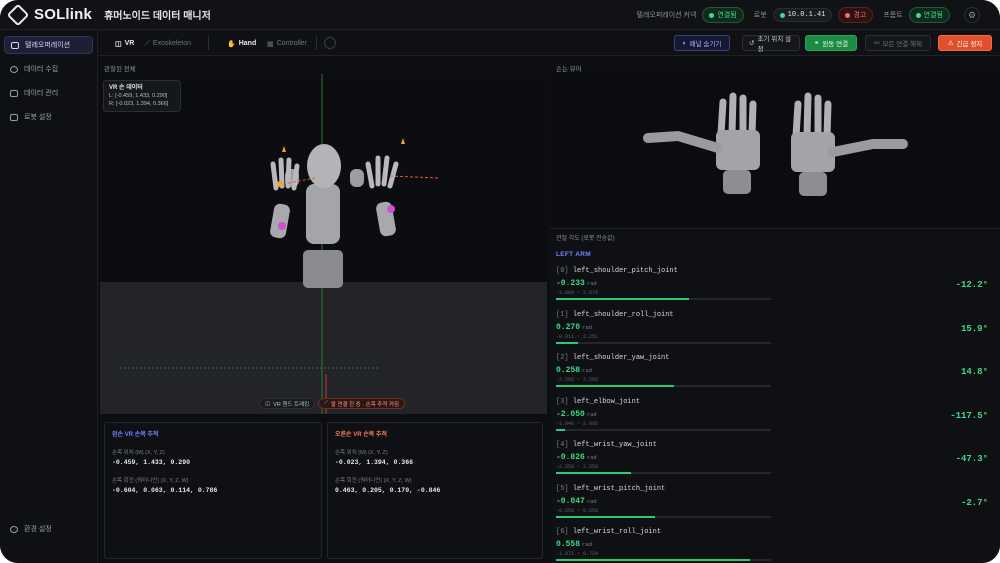 The image size is (1000, 563). Describe the element at coordinates (323, 269) in the screenshot. I see `robot-pelvis` at that location.